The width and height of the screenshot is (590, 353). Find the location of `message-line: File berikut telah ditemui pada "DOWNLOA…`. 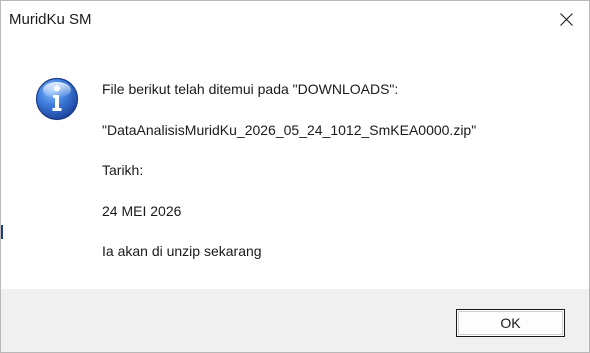

message-line: File berikut telah ditemui pada "DOWNLOA… is located at coordinates (250, 89).